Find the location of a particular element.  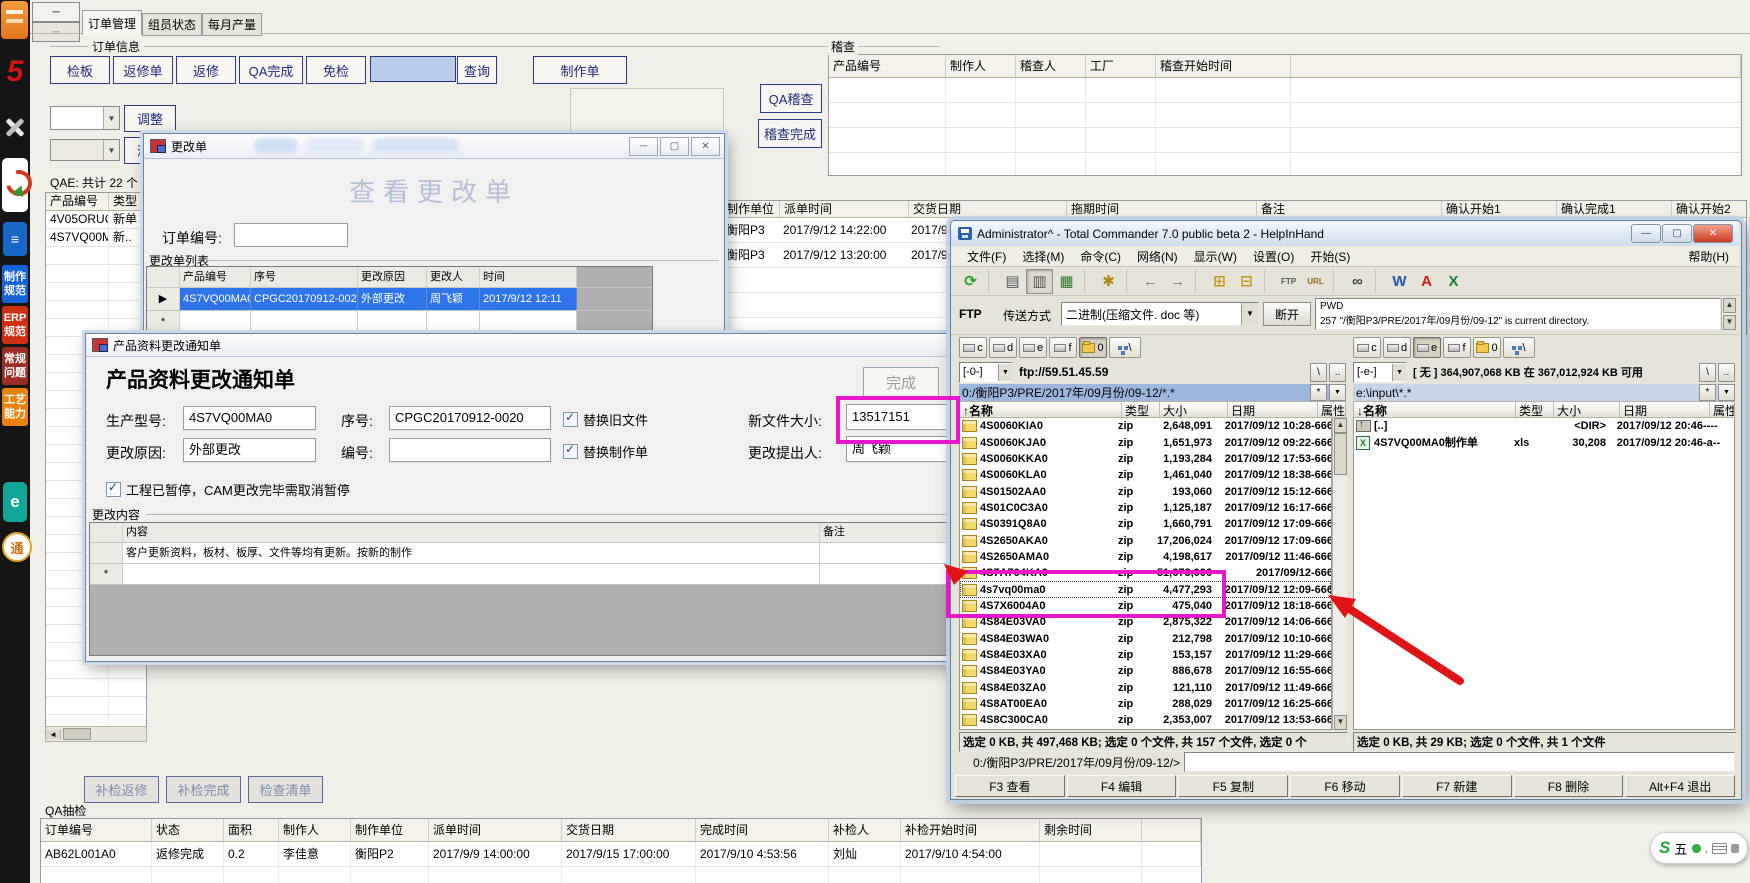

qa-audit-button: QA稽查 is located at coordinates (791, 98).